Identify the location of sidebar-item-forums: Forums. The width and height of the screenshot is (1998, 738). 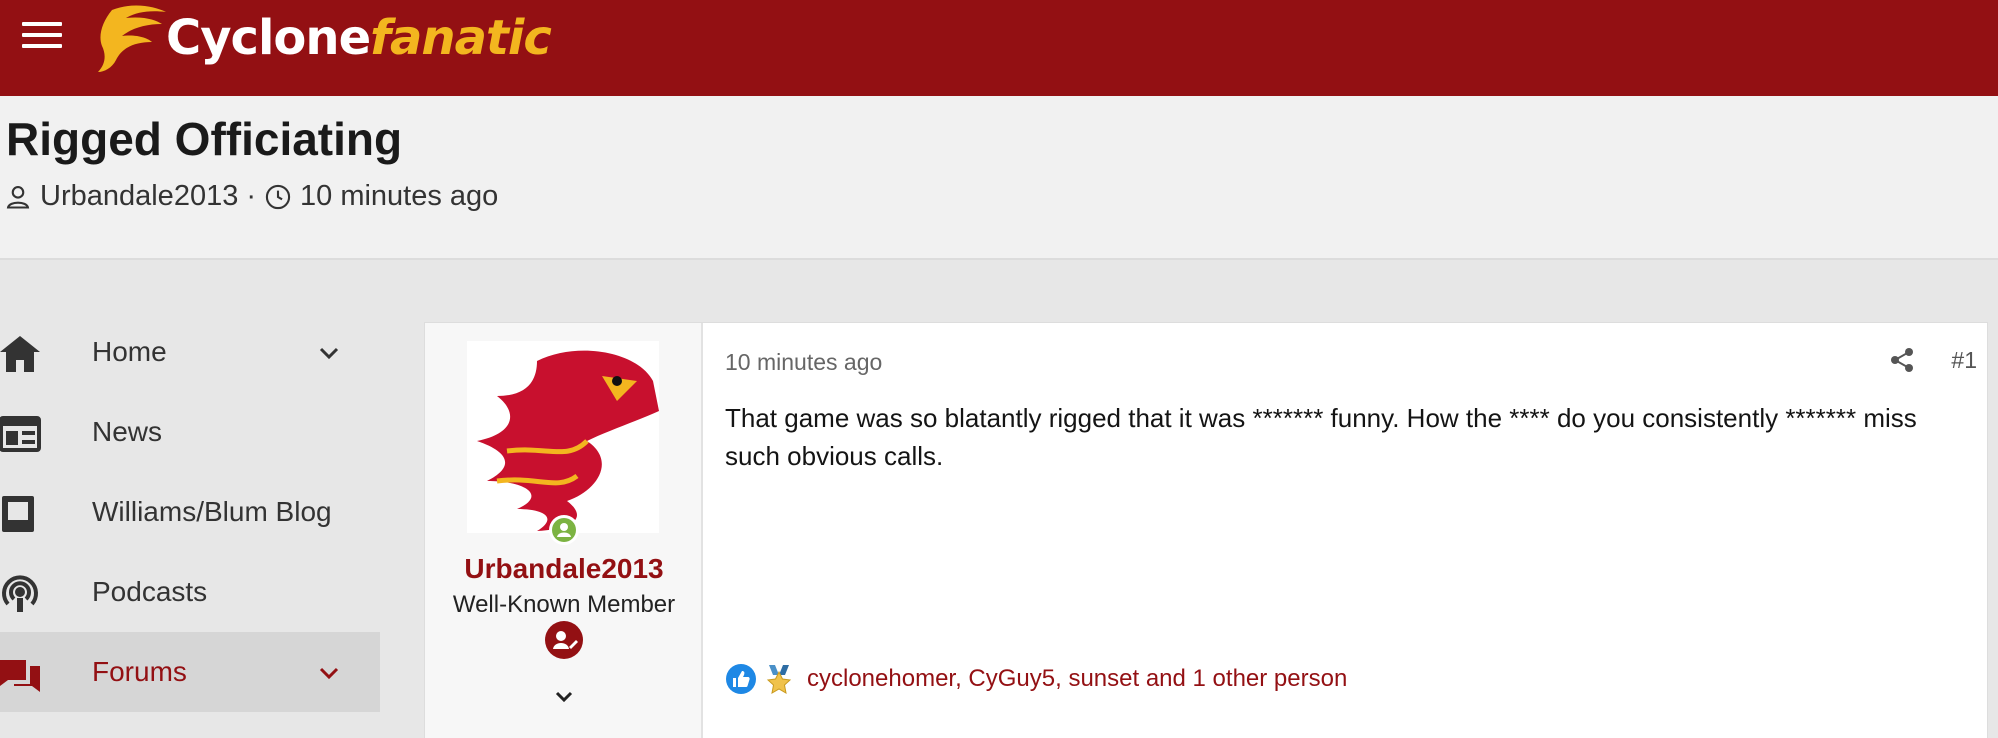
(190, 672).